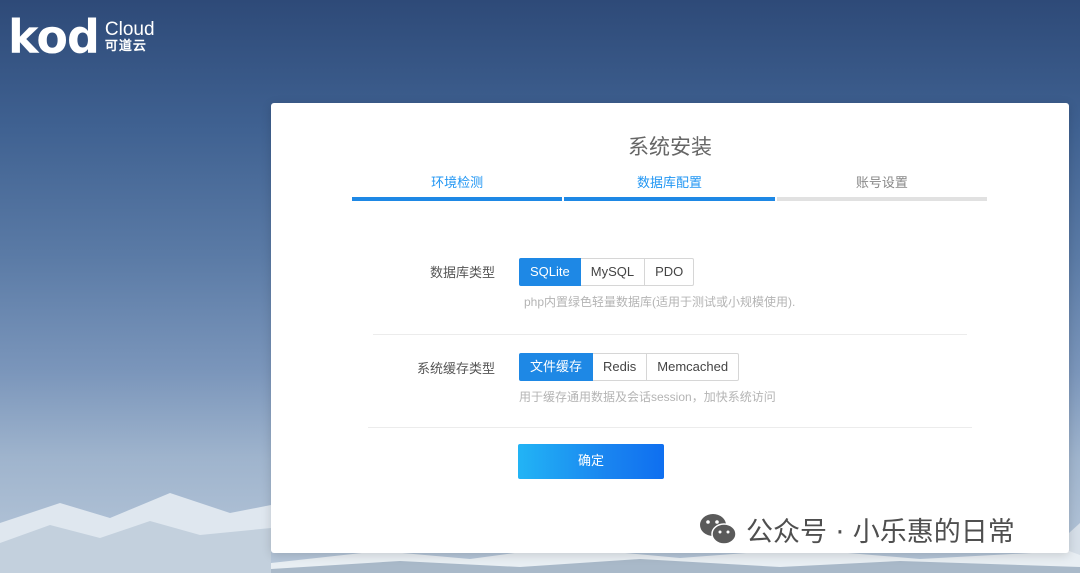  Describe the element at coordinates (591, 461) in the screenshot. I see `confirm-button: 确定` at that location.